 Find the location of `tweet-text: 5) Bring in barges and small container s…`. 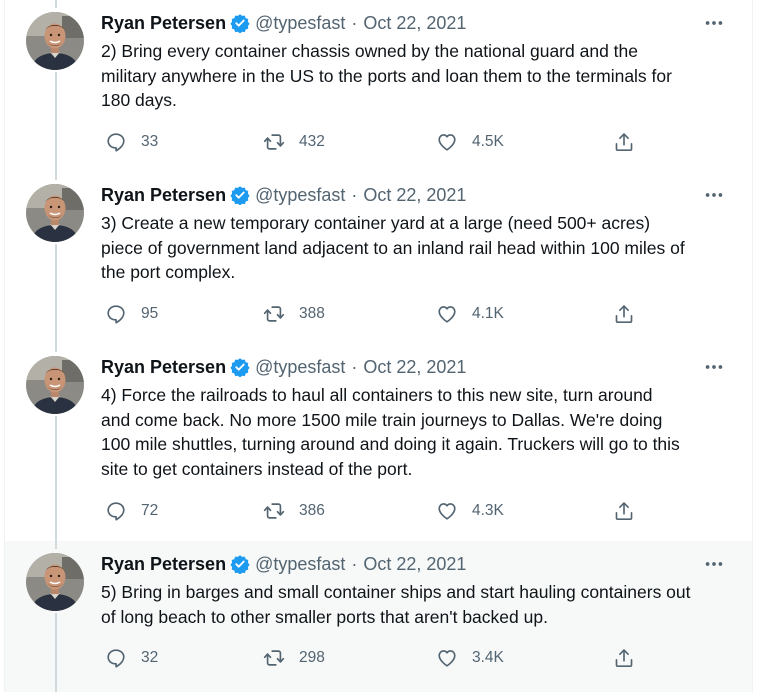

tweet-text: 5) Bring in barges and small container s… is located at coordinates (396, 604).